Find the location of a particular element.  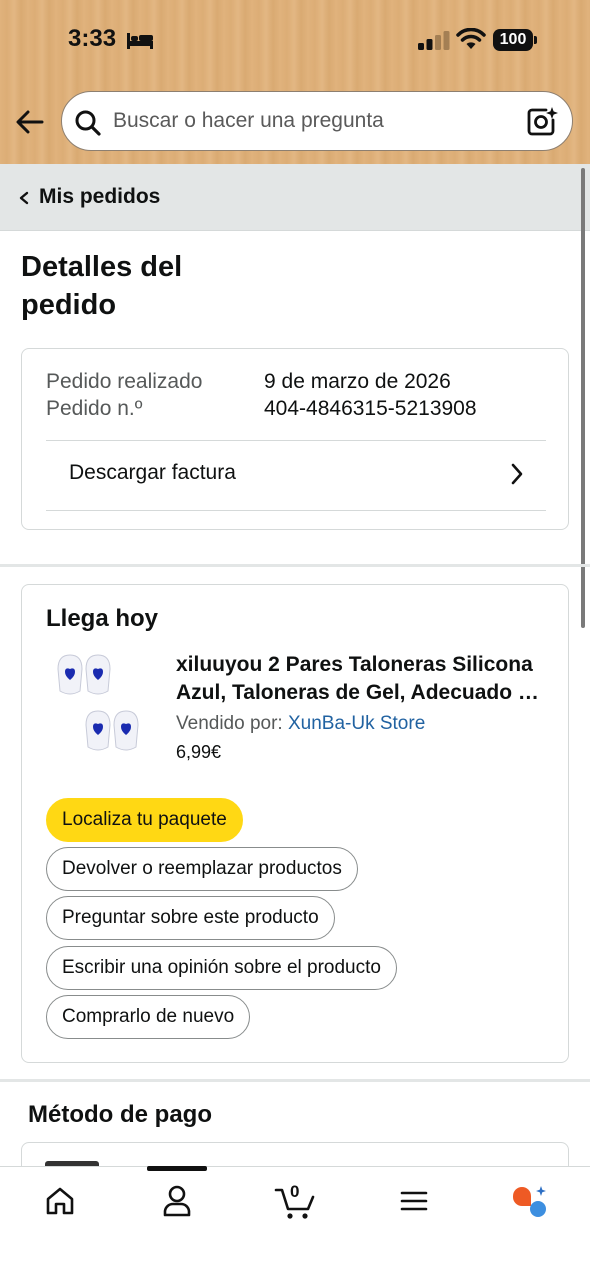

product-price: 6,99€ is located at coordinates (199, 752).